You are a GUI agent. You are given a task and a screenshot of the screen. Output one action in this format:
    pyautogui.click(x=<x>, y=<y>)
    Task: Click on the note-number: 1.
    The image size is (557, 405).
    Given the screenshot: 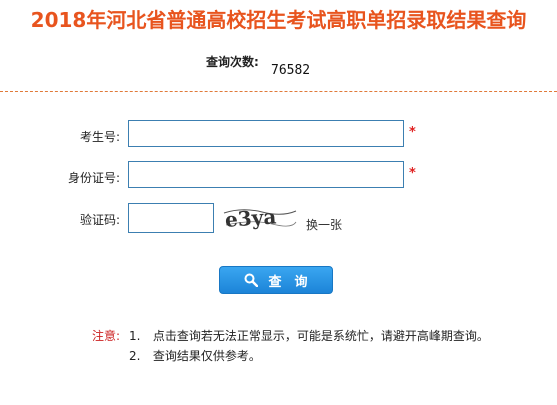 What is the action you would take?
    pyautogui.click(x=135, y=336)
    